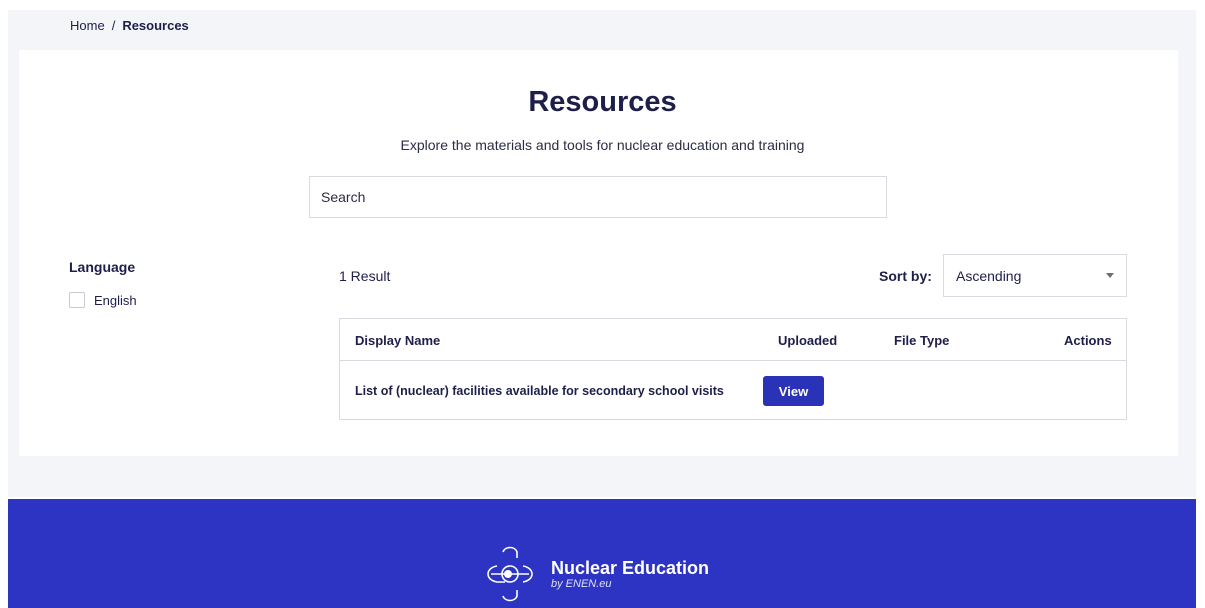 Image resolution: width=1205 pixels, height=608 pixels. Describe the element at coordinates (1110, 275) in the screenshot. I see `chevron-down-icon` at that location.